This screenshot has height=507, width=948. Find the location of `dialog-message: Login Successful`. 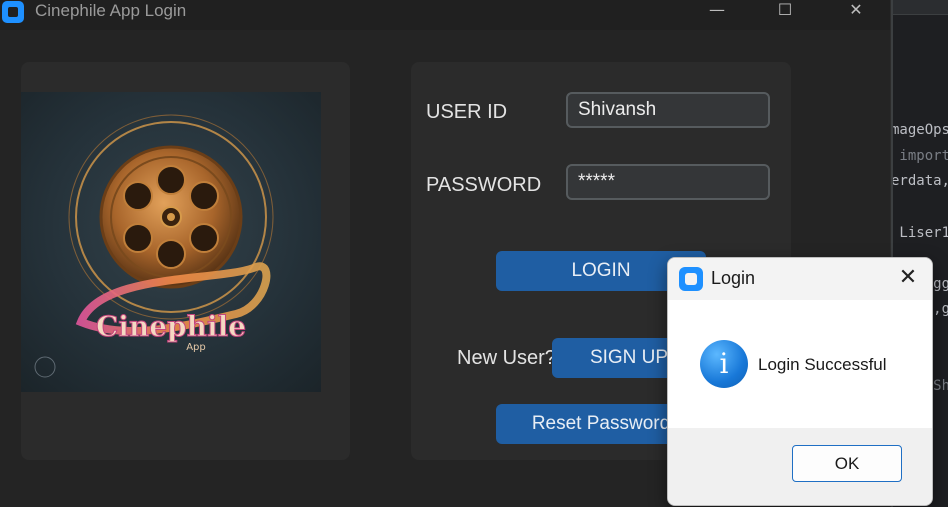

dialog-message: Login Successful is located at coordinates (822, 364).